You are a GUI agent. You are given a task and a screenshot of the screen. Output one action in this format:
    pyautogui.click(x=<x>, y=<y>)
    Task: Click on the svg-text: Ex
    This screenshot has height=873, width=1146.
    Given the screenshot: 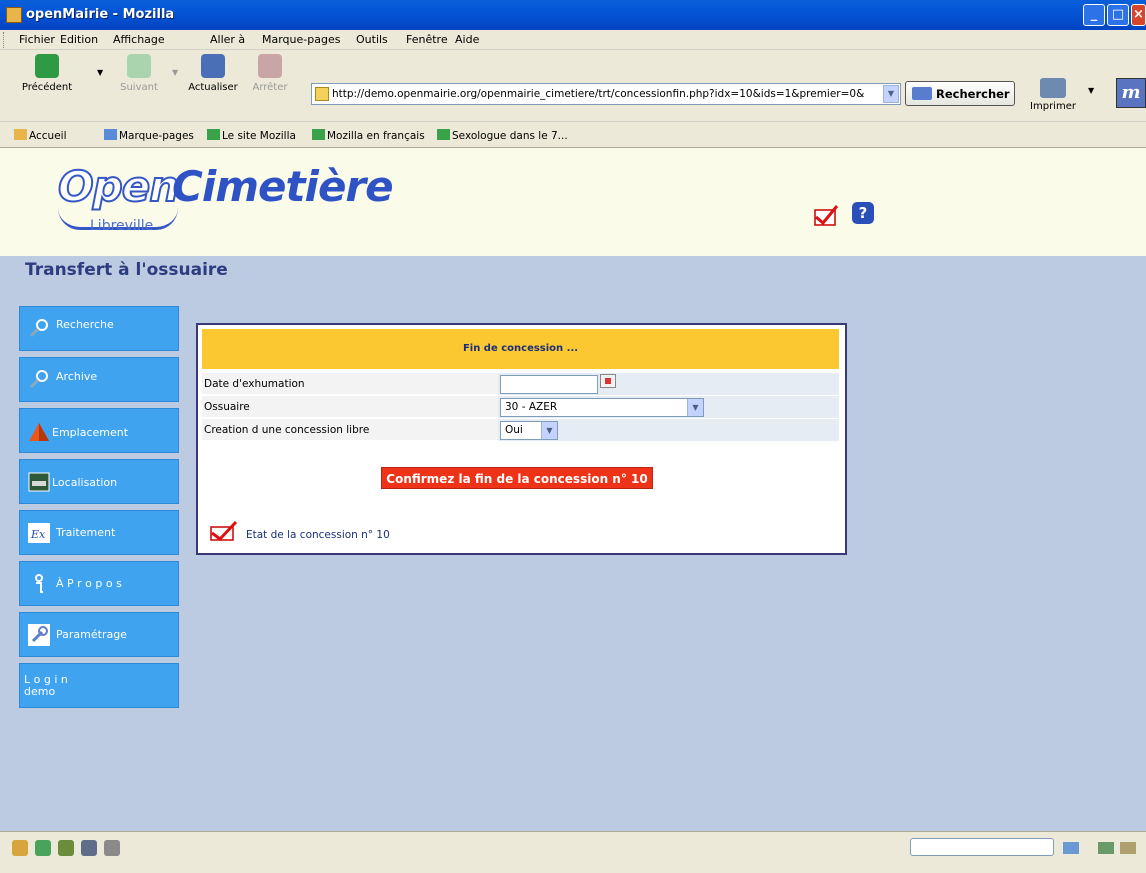 What is the action you would take?
    pyautogui.click(x=38, y=534)
    